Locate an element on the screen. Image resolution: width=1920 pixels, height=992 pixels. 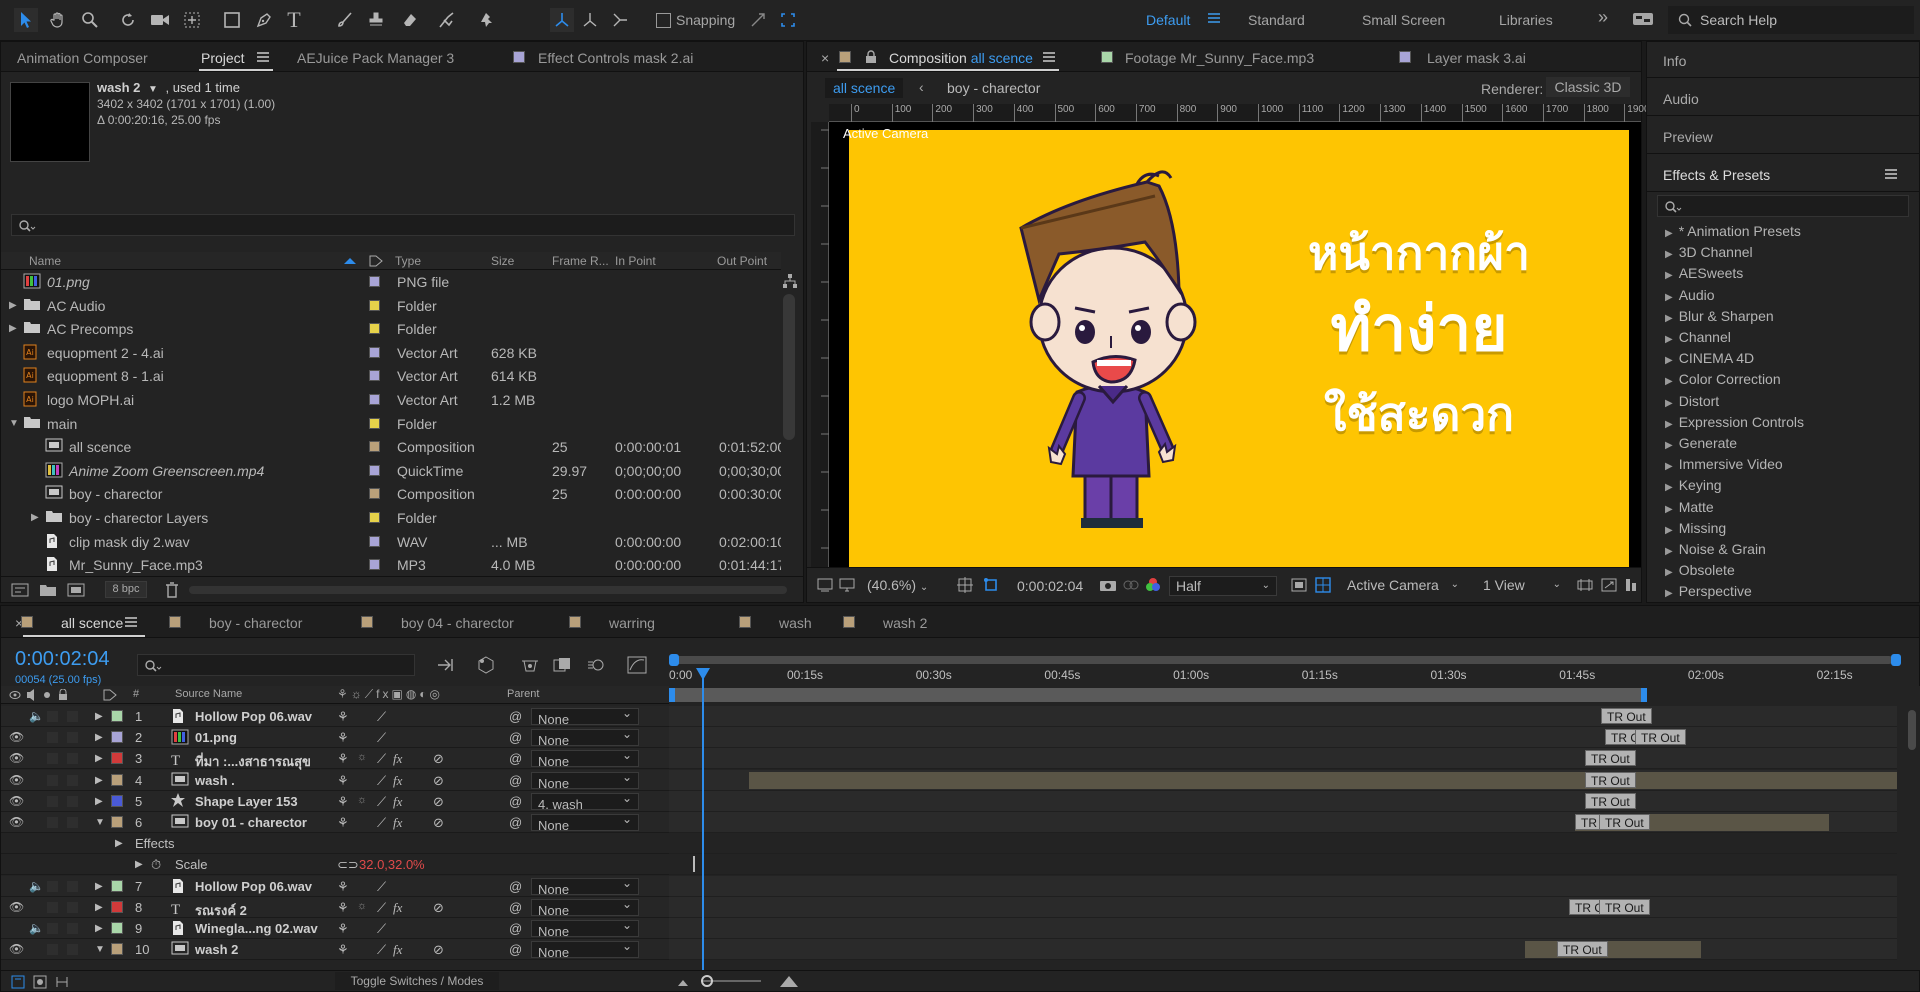
layer-track: TR OutTR Out is located at coordinates (1283, 738).